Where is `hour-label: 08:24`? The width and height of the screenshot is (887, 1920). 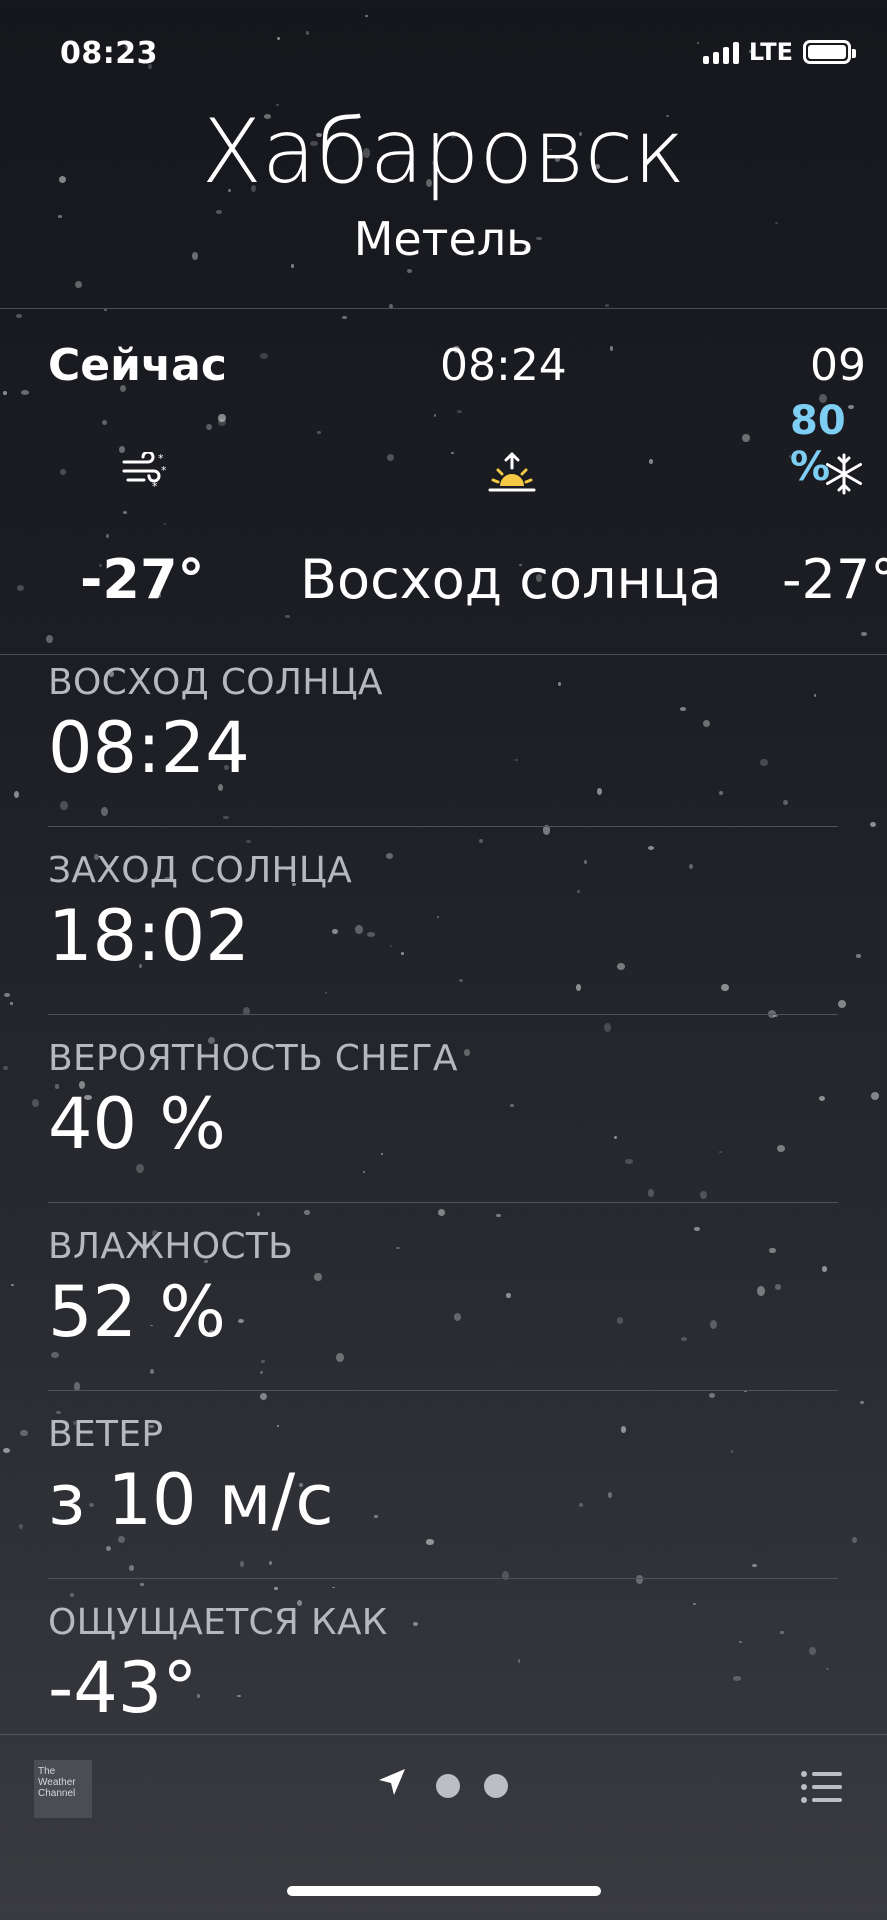 hour-label: 08:24 is located at coordinates (503, 365).